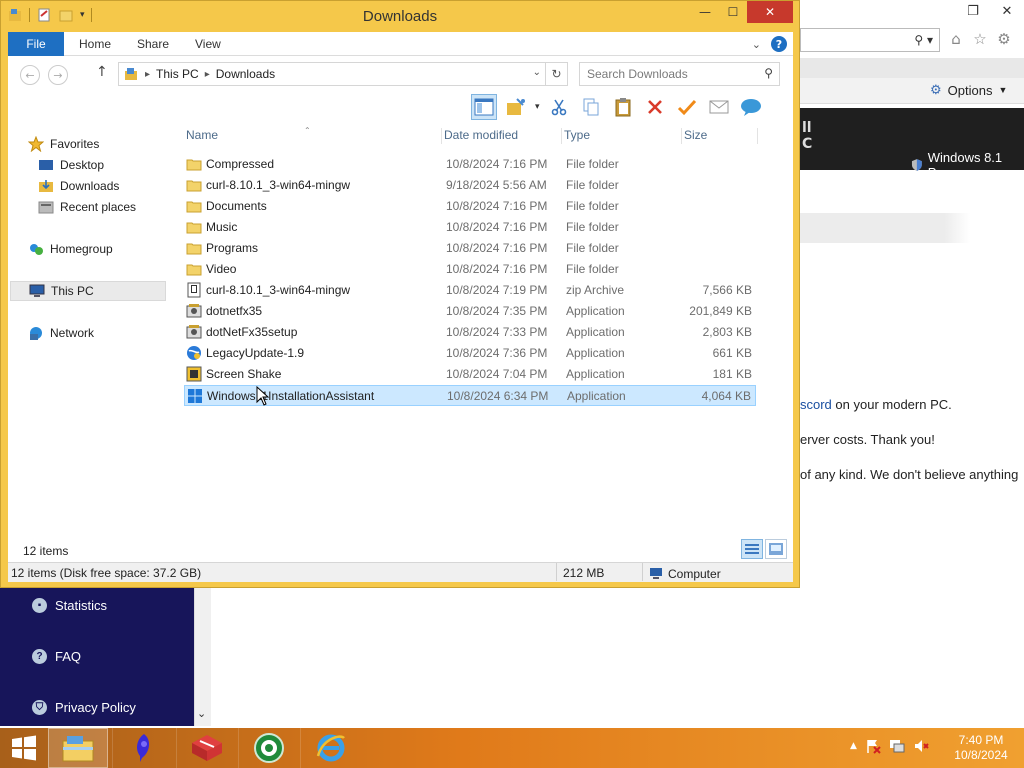  I want to click on tab-home: Home, so click(95, 44).